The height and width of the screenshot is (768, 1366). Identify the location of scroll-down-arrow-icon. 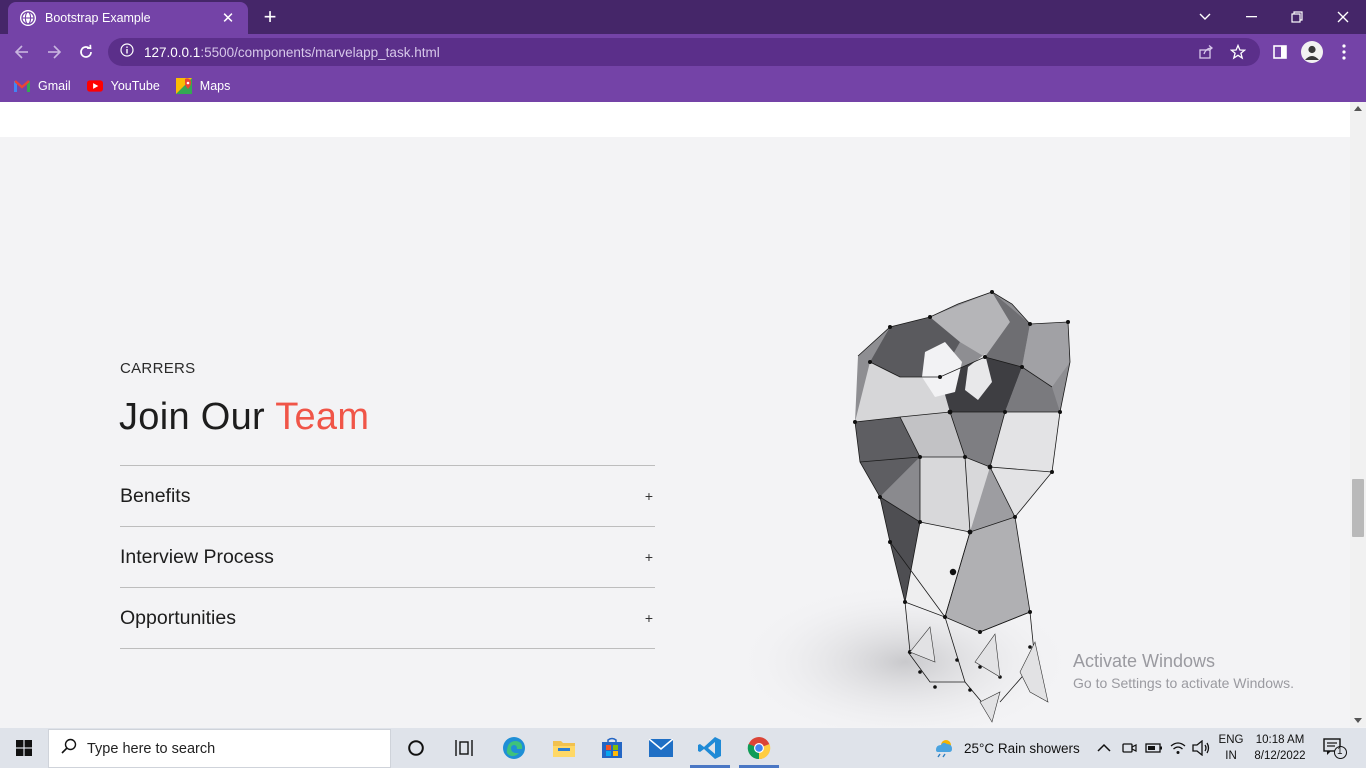
(1358, 720).